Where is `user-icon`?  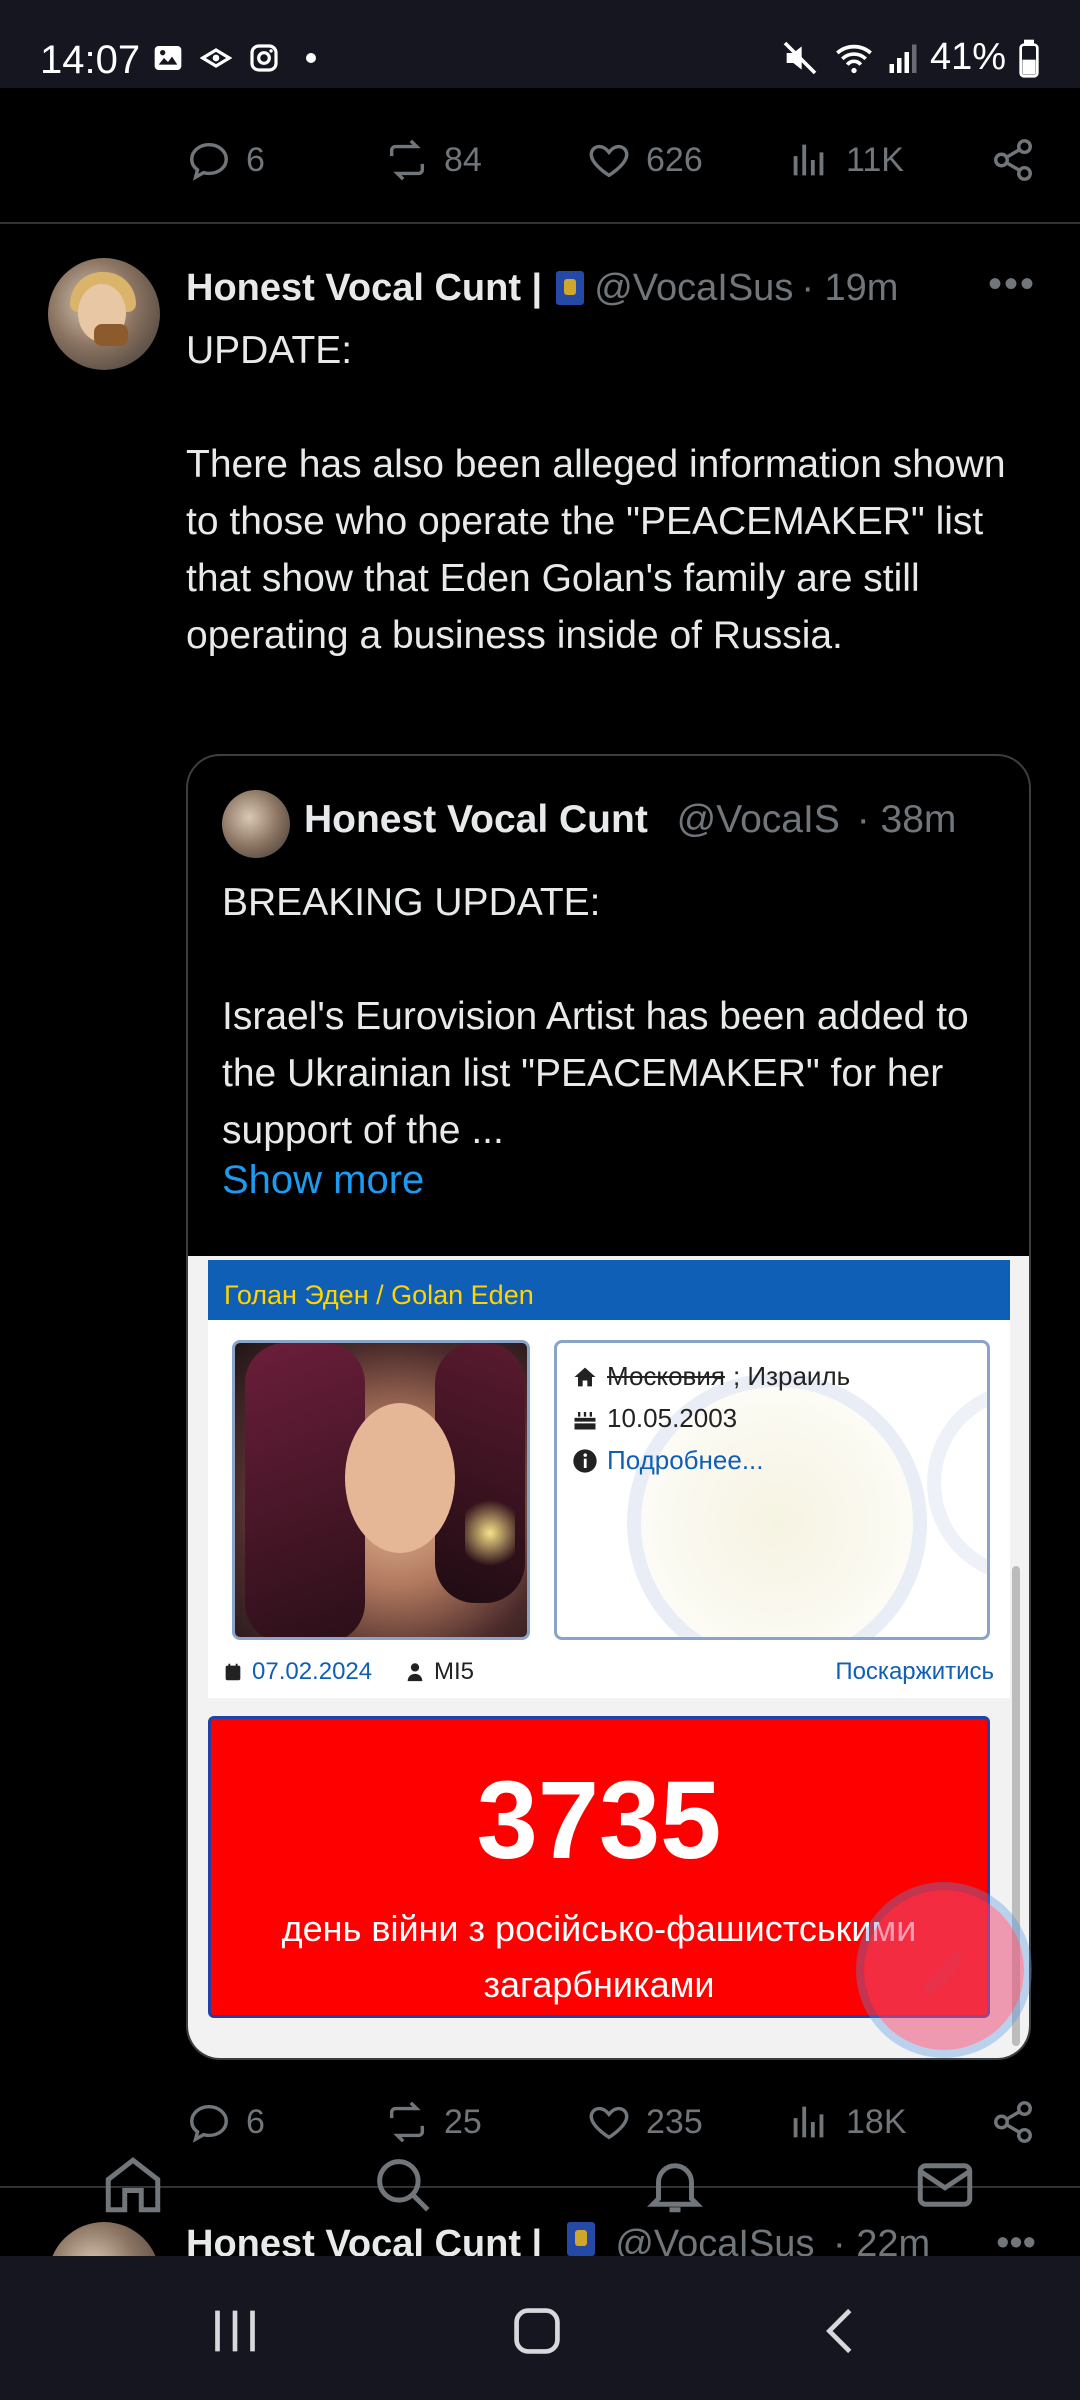 user-icon is located at coordinates (415, 1672).